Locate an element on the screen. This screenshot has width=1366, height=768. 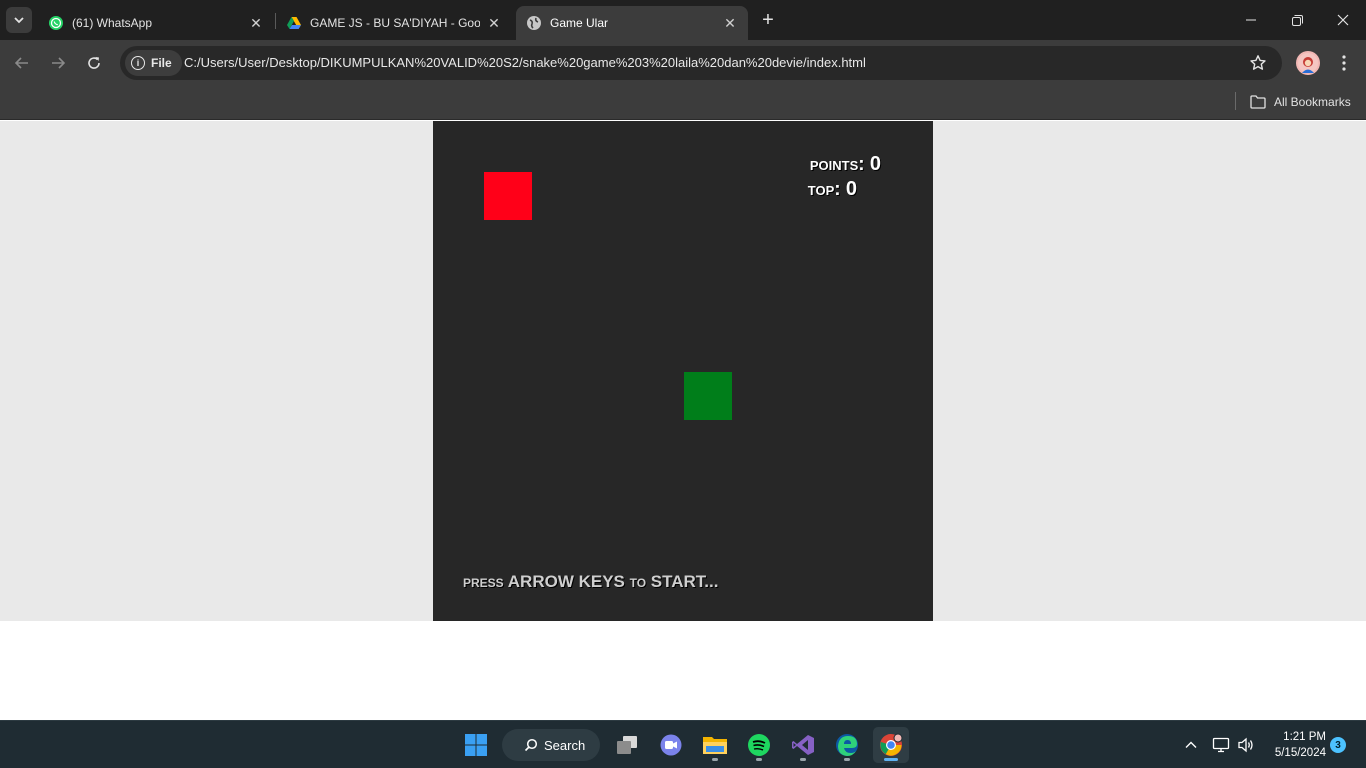
restore-icon is located at coordinates (1297, 20).